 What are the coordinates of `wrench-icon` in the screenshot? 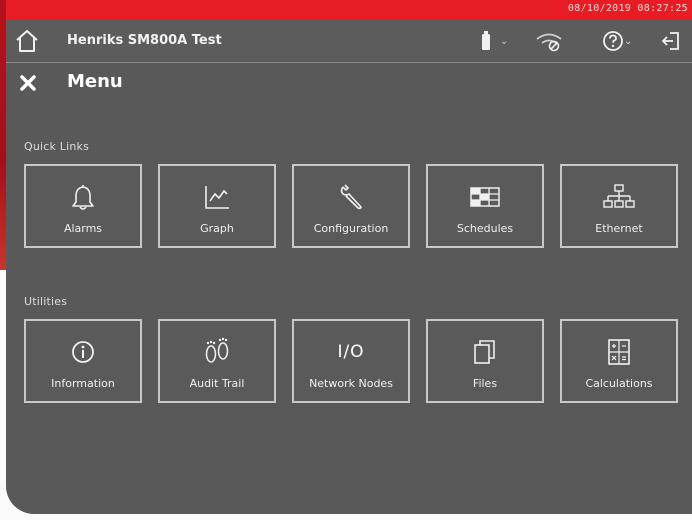 It's located at (351, 197).